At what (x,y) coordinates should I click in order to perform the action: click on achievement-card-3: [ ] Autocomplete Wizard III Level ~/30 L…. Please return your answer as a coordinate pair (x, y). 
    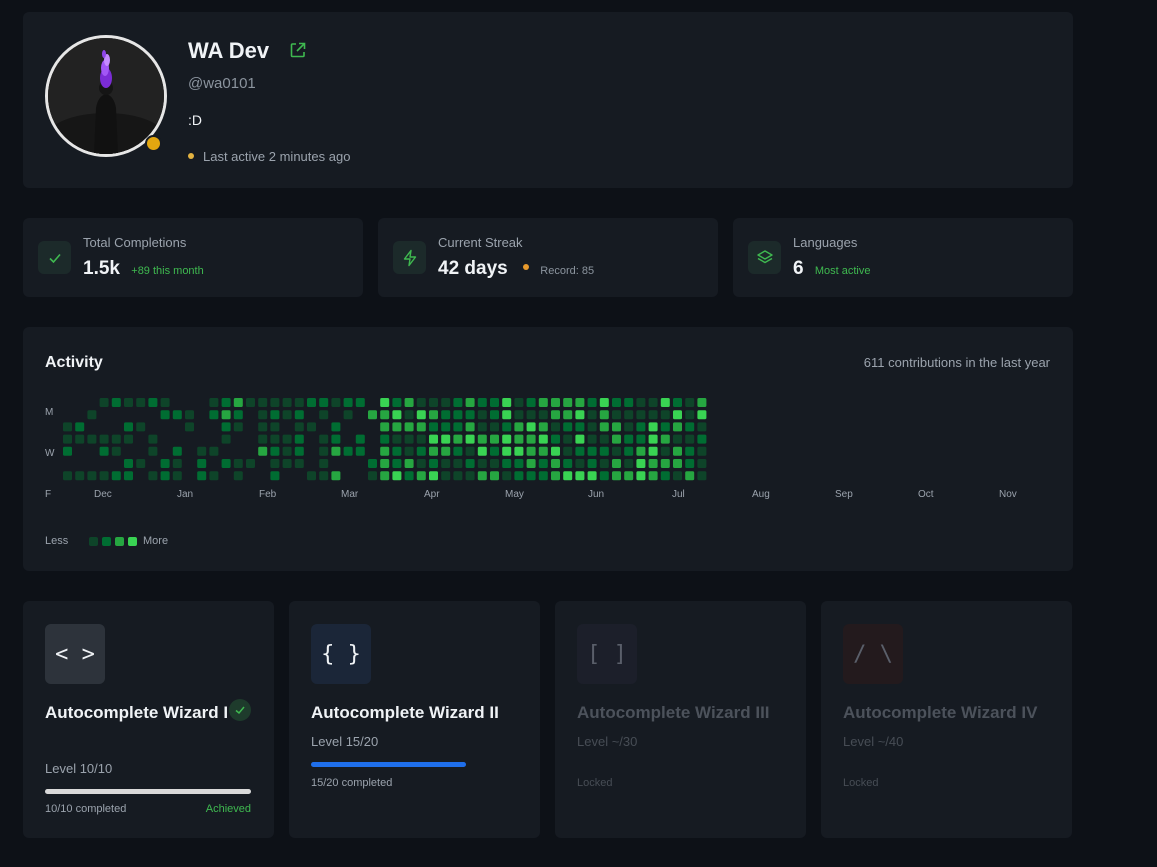
    Looking at the image, I should click on (680, 719).